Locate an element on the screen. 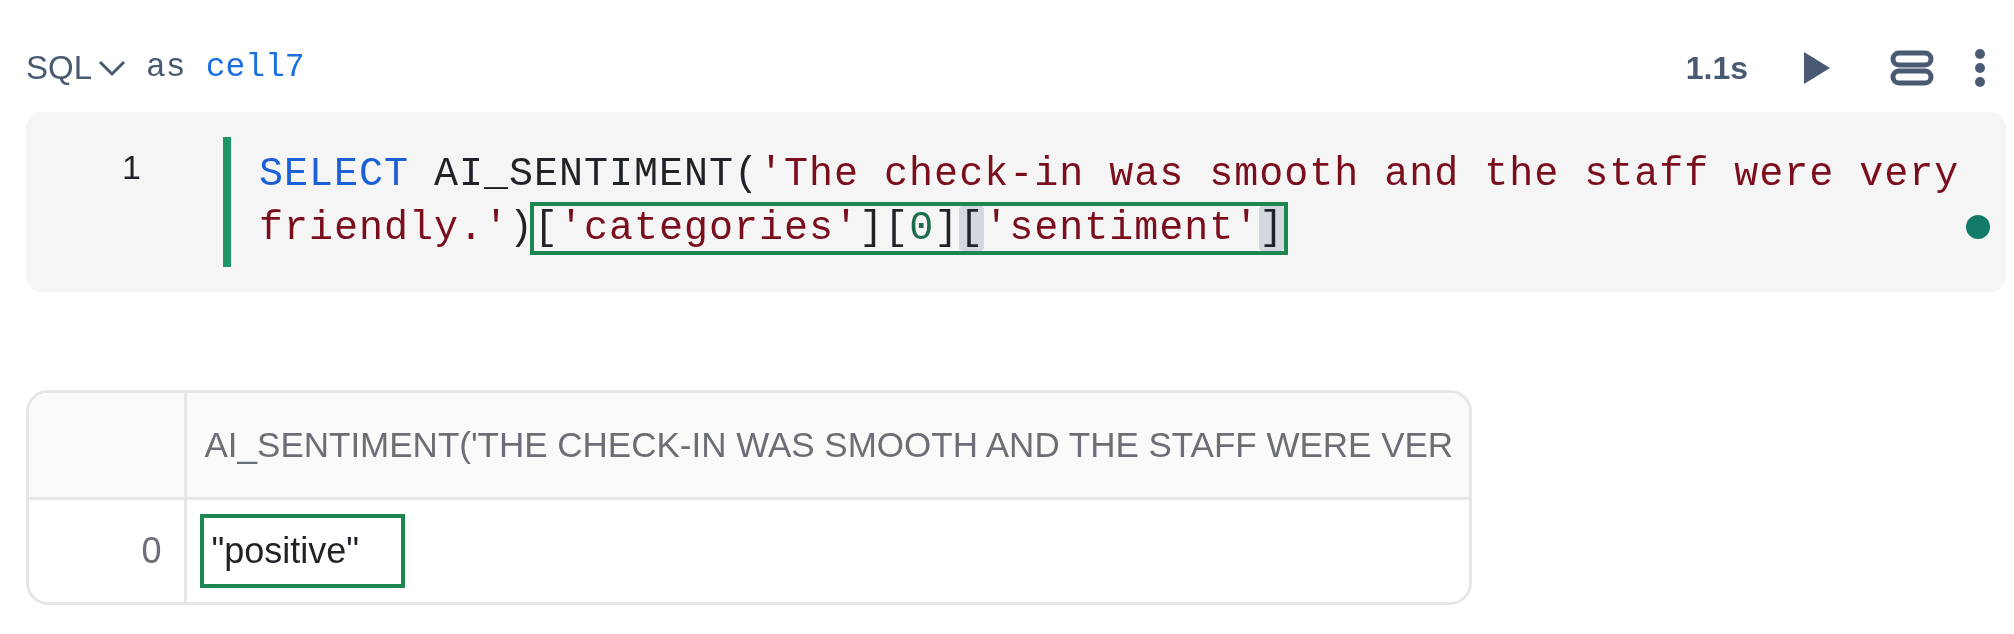 The image size is (2014, 634). as-label: as is located at coordinates (166, 68).